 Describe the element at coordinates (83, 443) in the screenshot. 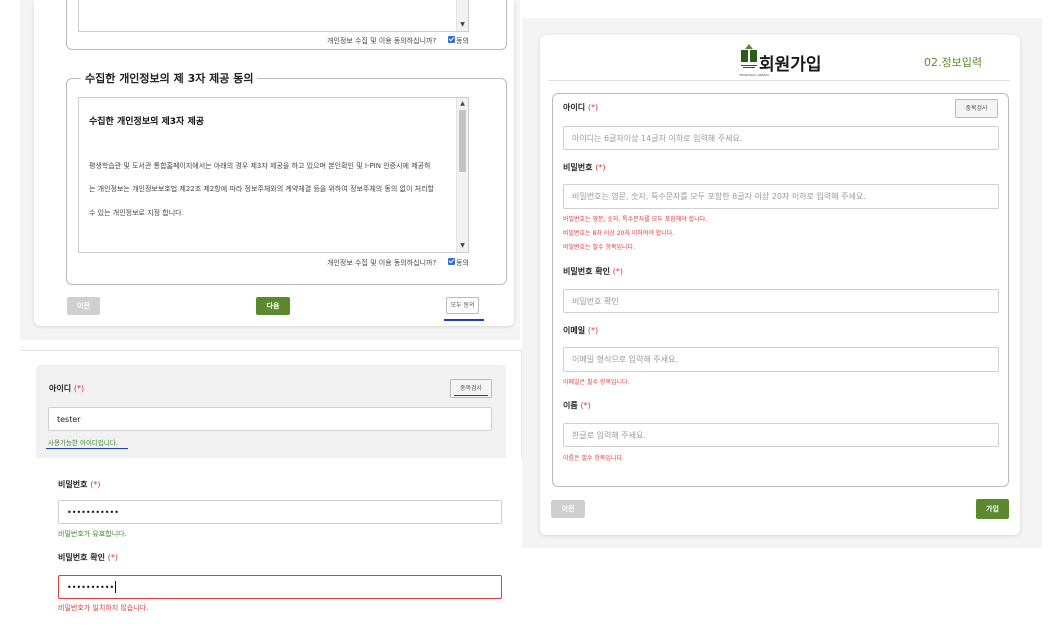

I see `id-ok-message: 사용가능한 아이디입니다.` at that location.